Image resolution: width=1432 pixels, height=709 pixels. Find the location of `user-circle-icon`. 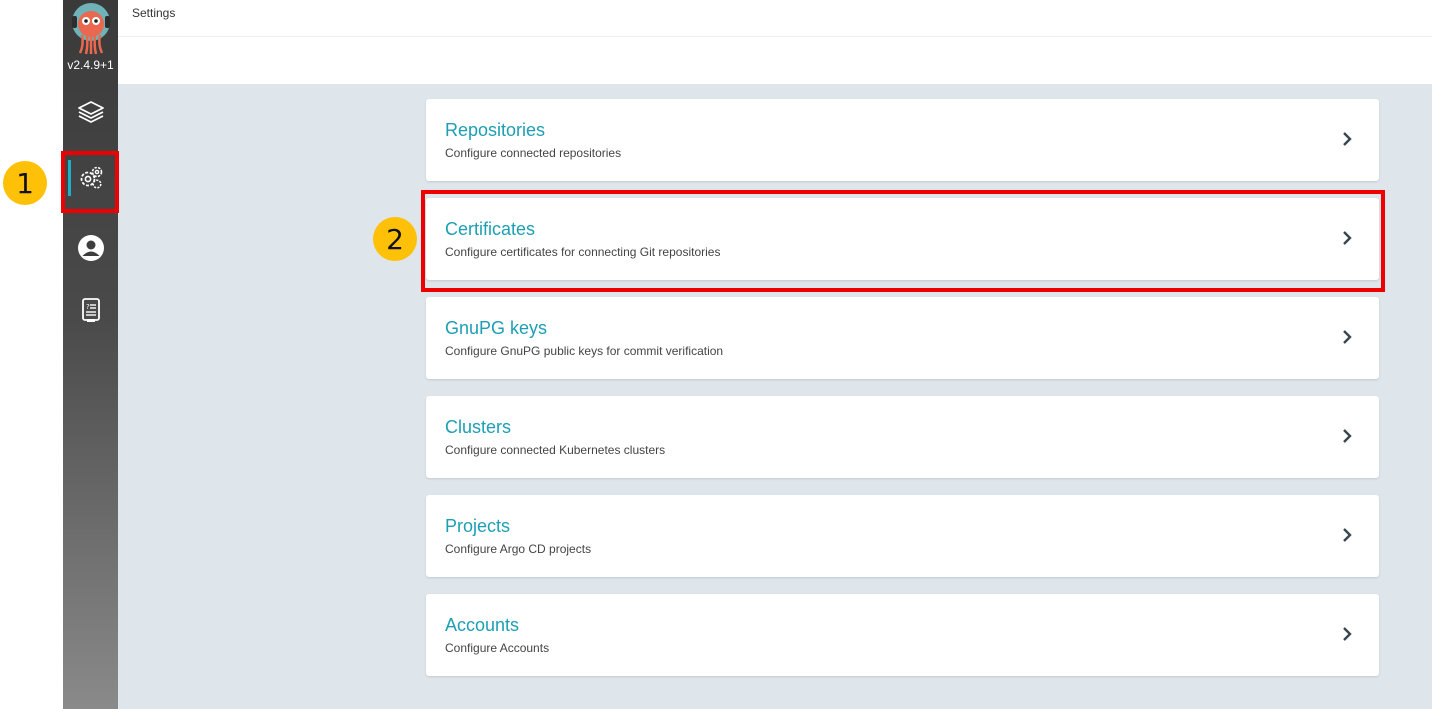

user-circle-icon is located at coordinates (90, 248).